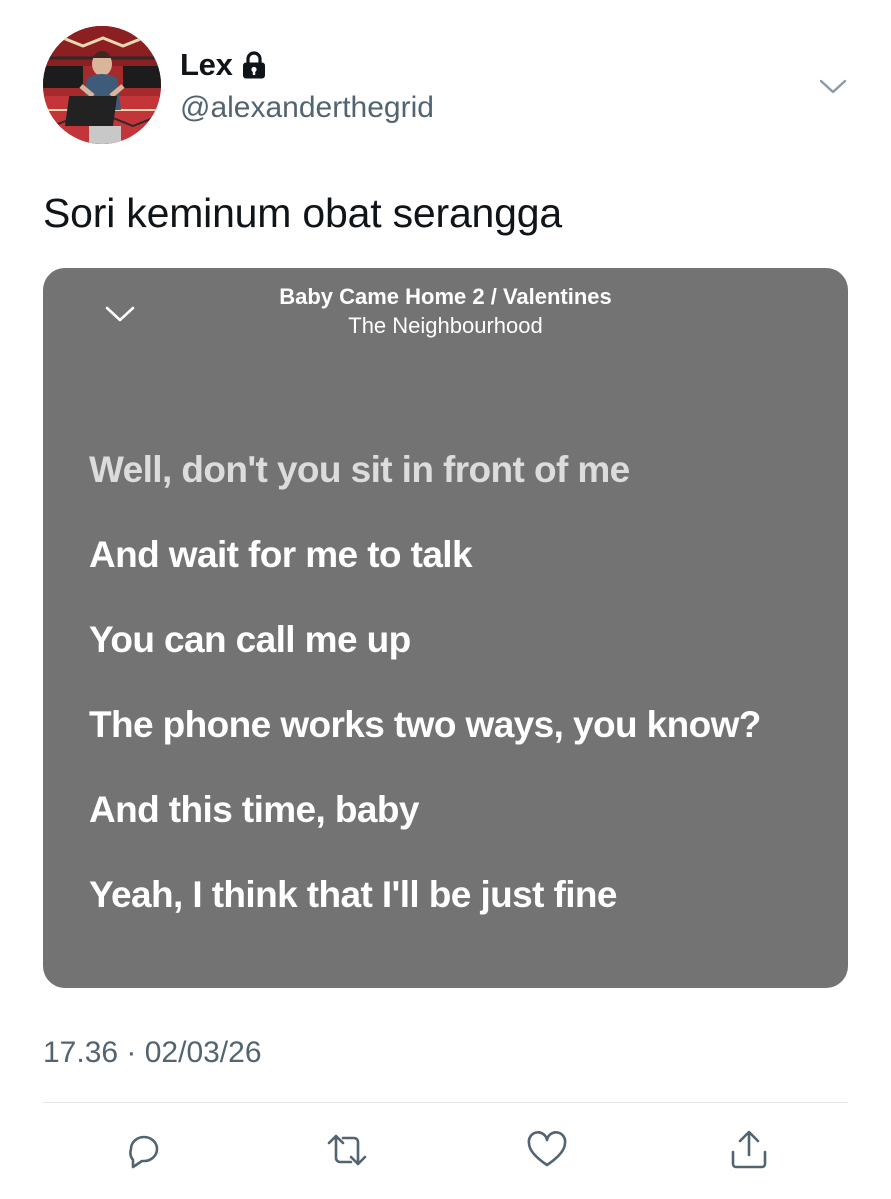 The height and width of the screenshot is (1199, 891). What do you see at coordinates (353, 894) in the screenshot?
I see `lyric-line: Yeah, I think that I'll be just fine` at bounding box center [353, 894].